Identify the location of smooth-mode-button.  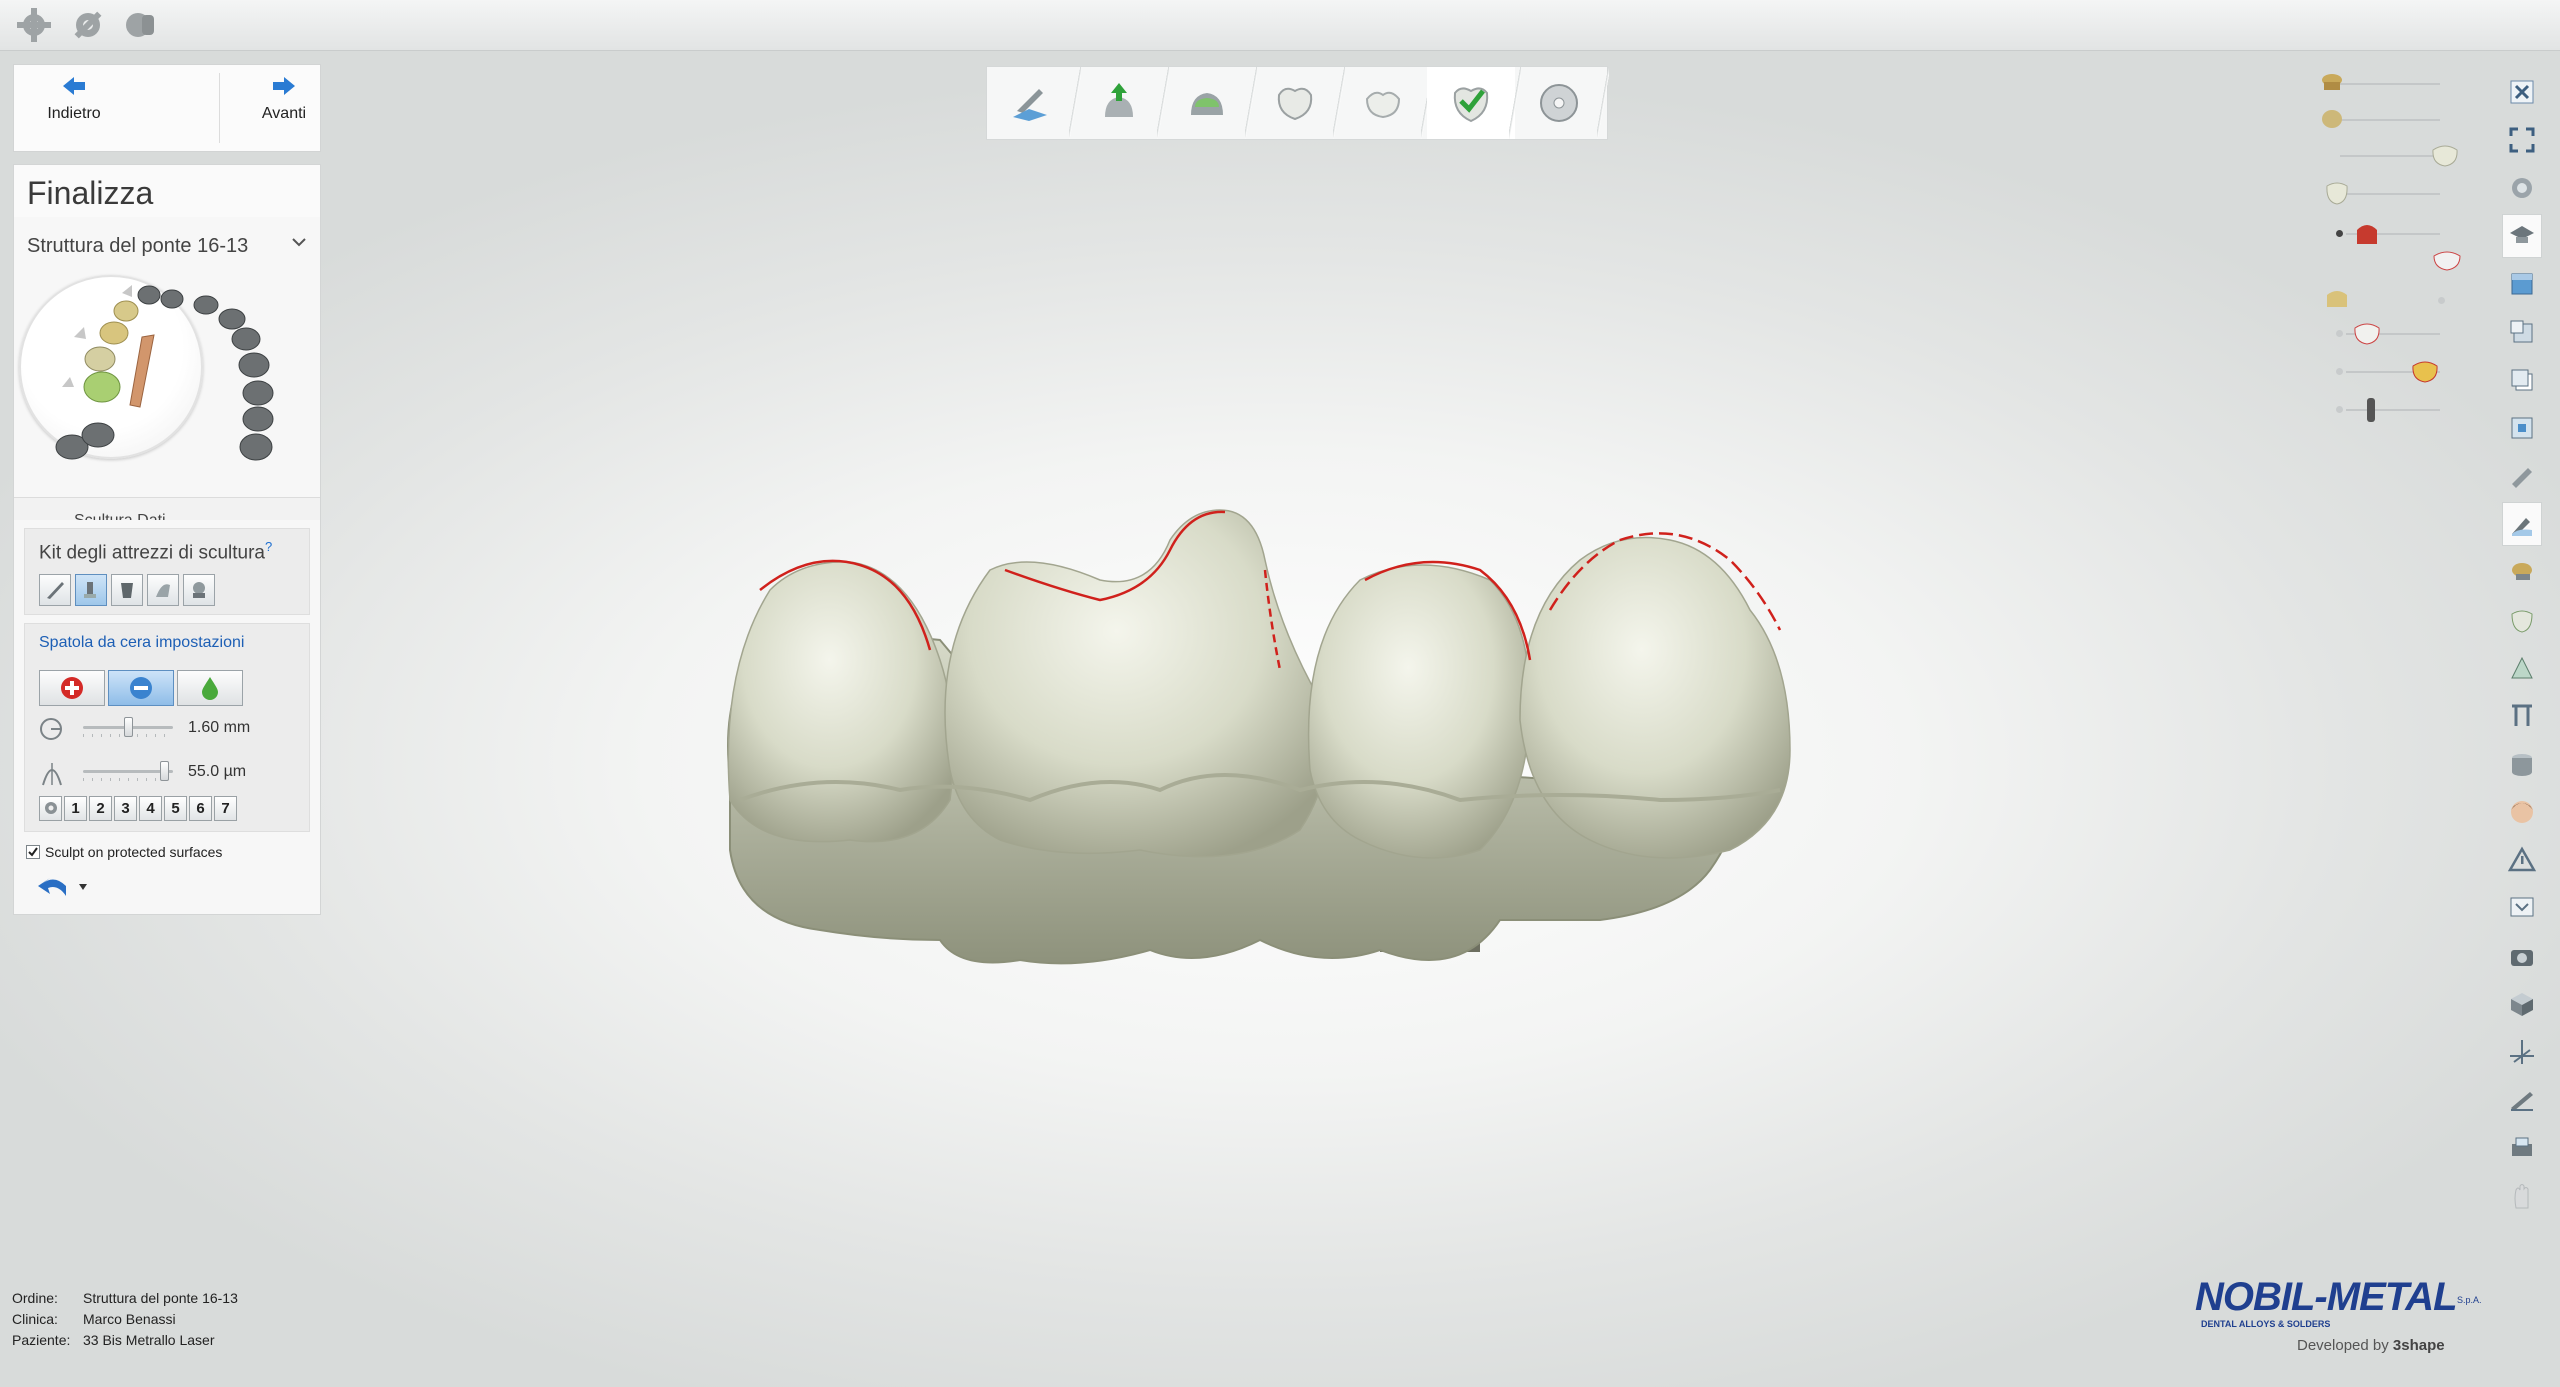
(141, 688).